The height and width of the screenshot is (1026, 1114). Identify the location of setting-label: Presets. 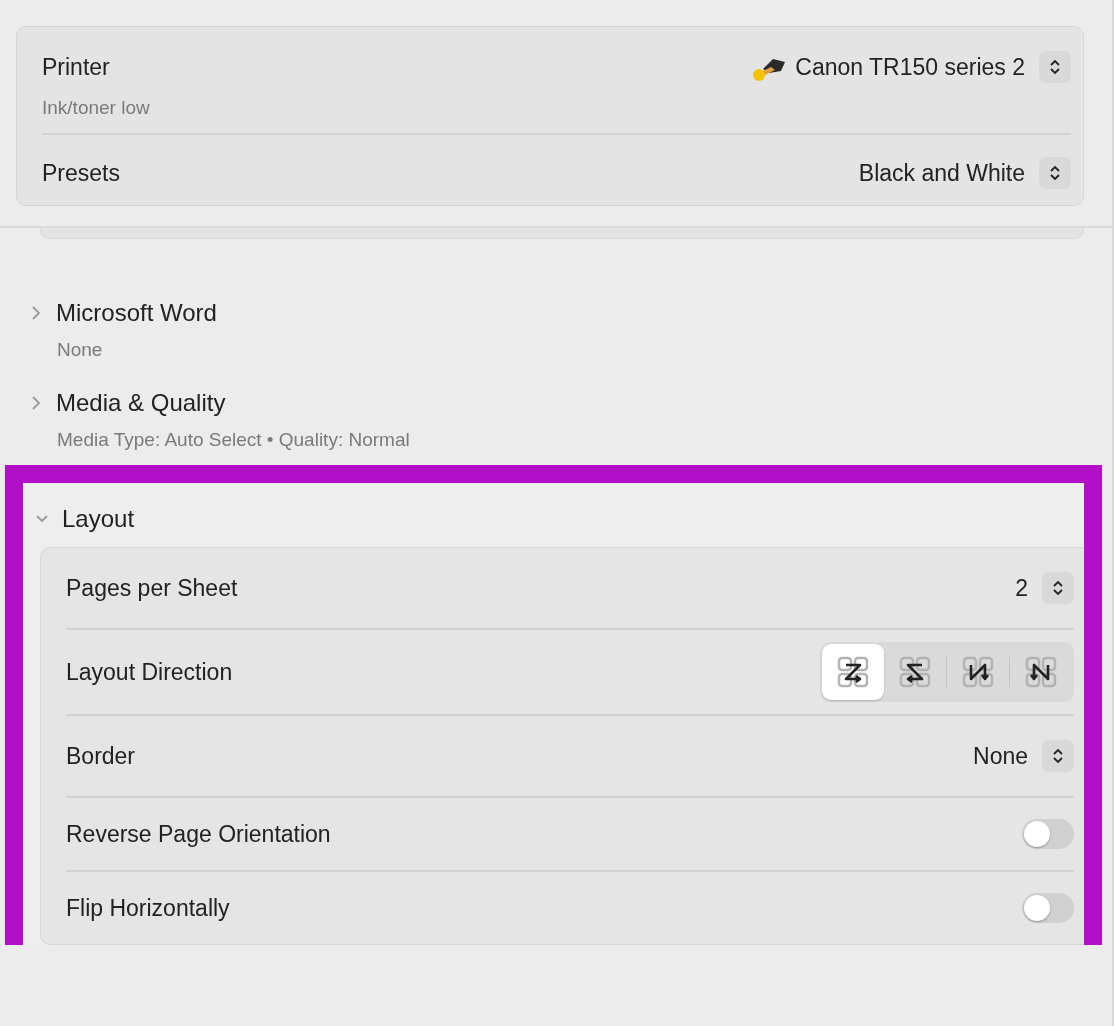
(81, 173).